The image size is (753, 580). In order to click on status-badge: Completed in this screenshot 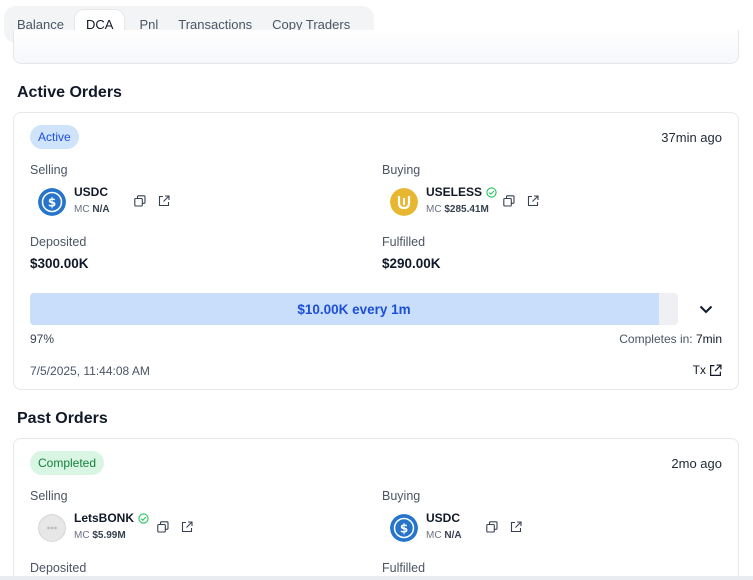, I will do `click(67, 463)`.